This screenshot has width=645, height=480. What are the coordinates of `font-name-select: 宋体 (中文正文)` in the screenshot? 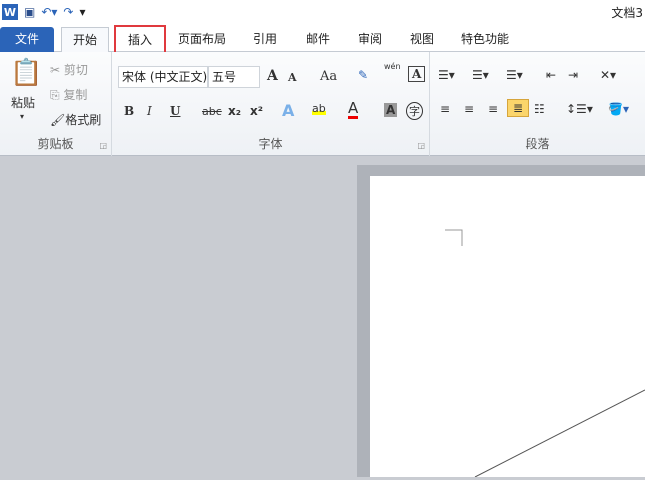 It's located at (163, 77).